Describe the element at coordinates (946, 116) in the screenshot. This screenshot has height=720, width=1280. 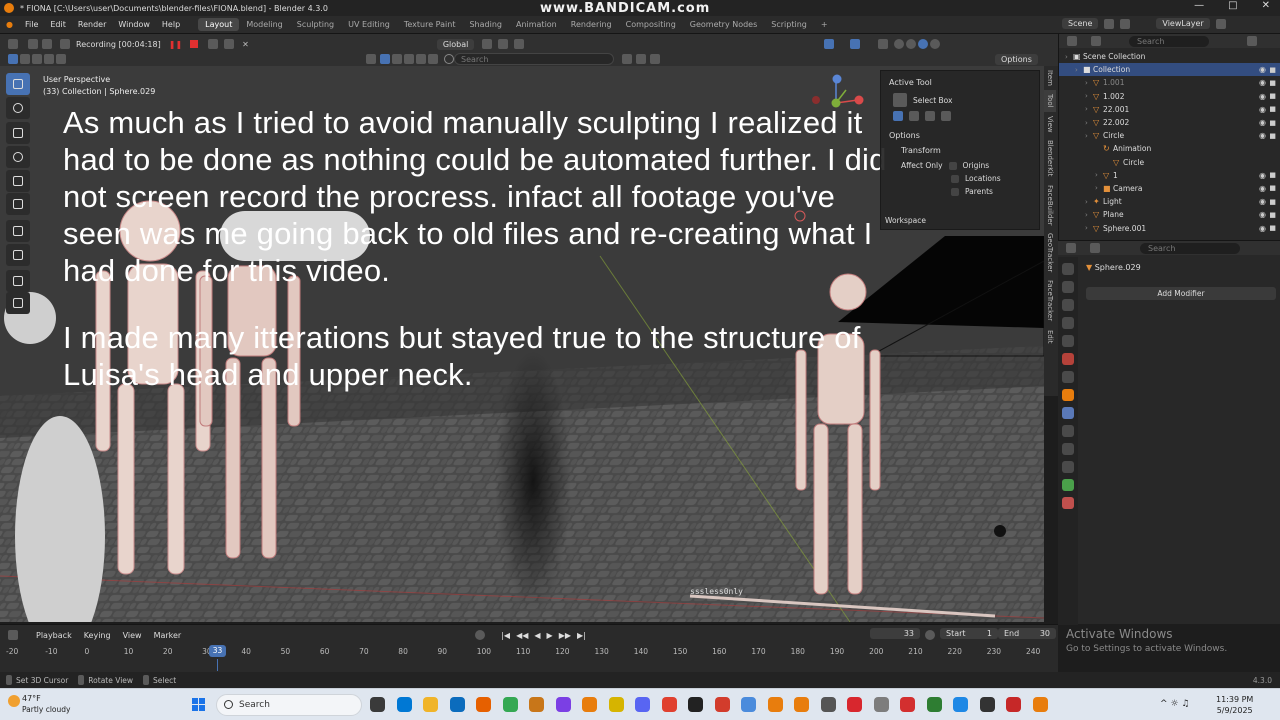
I see `mode-invert-icon` at that location.